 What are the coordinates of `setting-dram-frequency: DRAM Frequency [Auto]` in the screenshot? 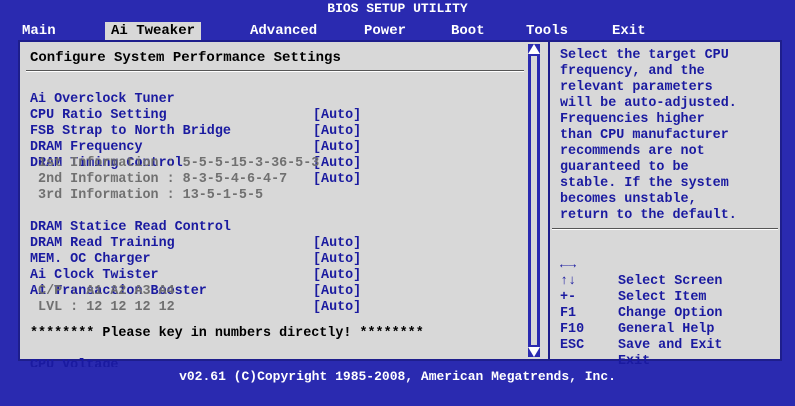 It's located at (195, 147).